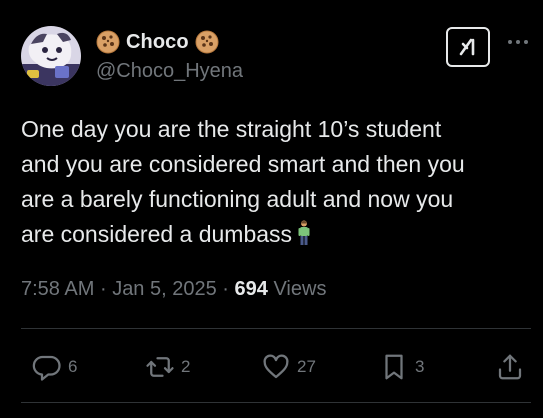 This screenshot has height=418, width=543. I want to click on author-handle: @Choco_Hyena, so click(169, 71).